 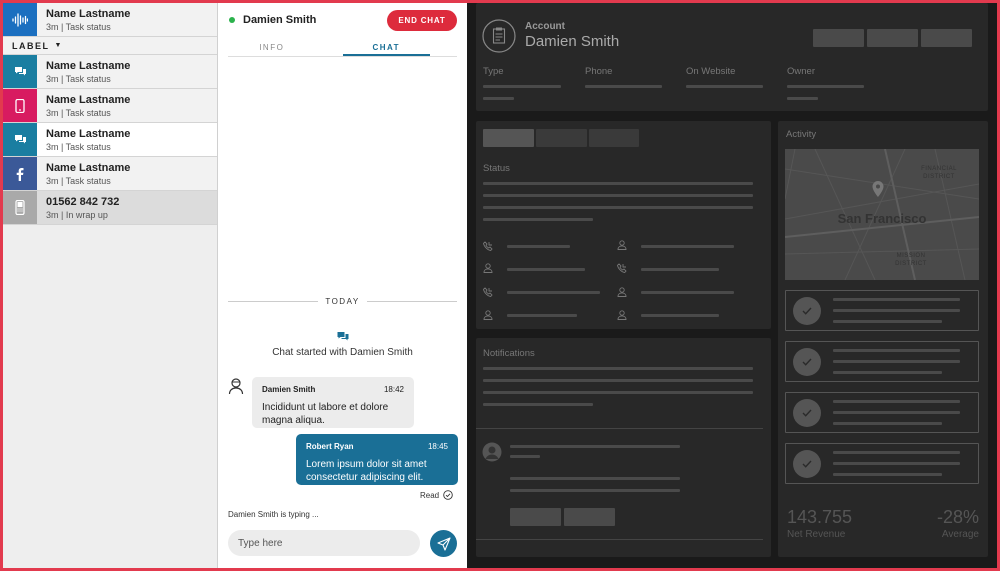 I want to click on notifications-card: Notifications, so click(x=623, y=447).